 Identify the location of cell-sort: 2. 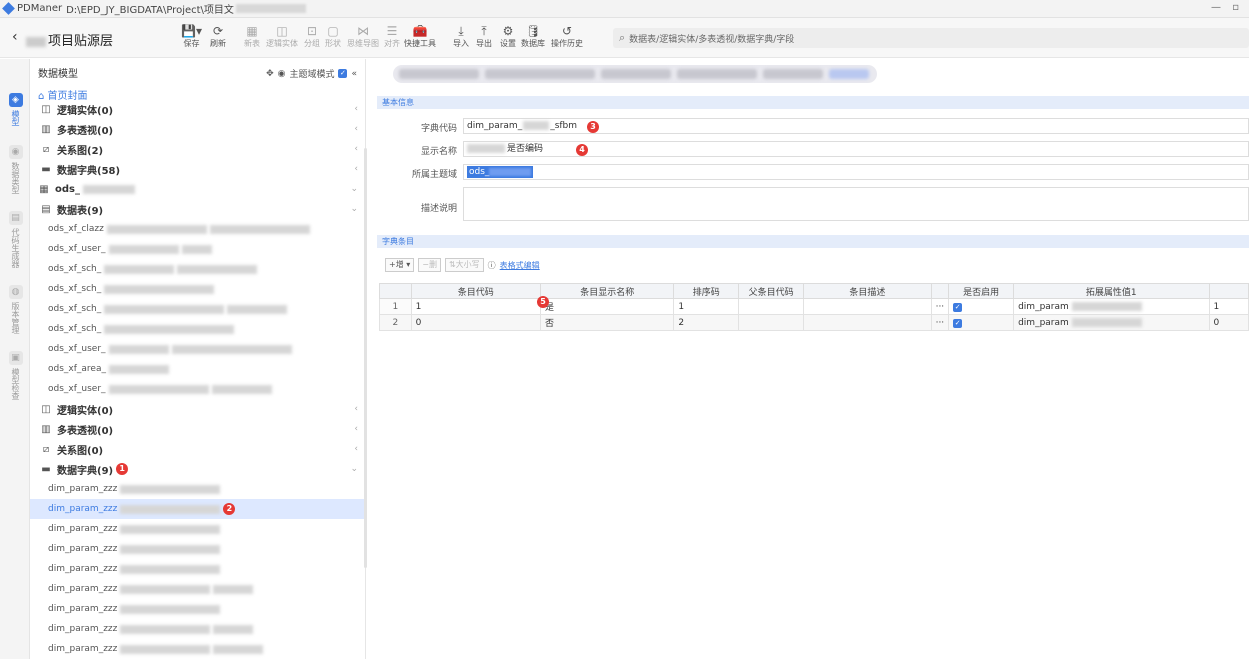
(706, 322).